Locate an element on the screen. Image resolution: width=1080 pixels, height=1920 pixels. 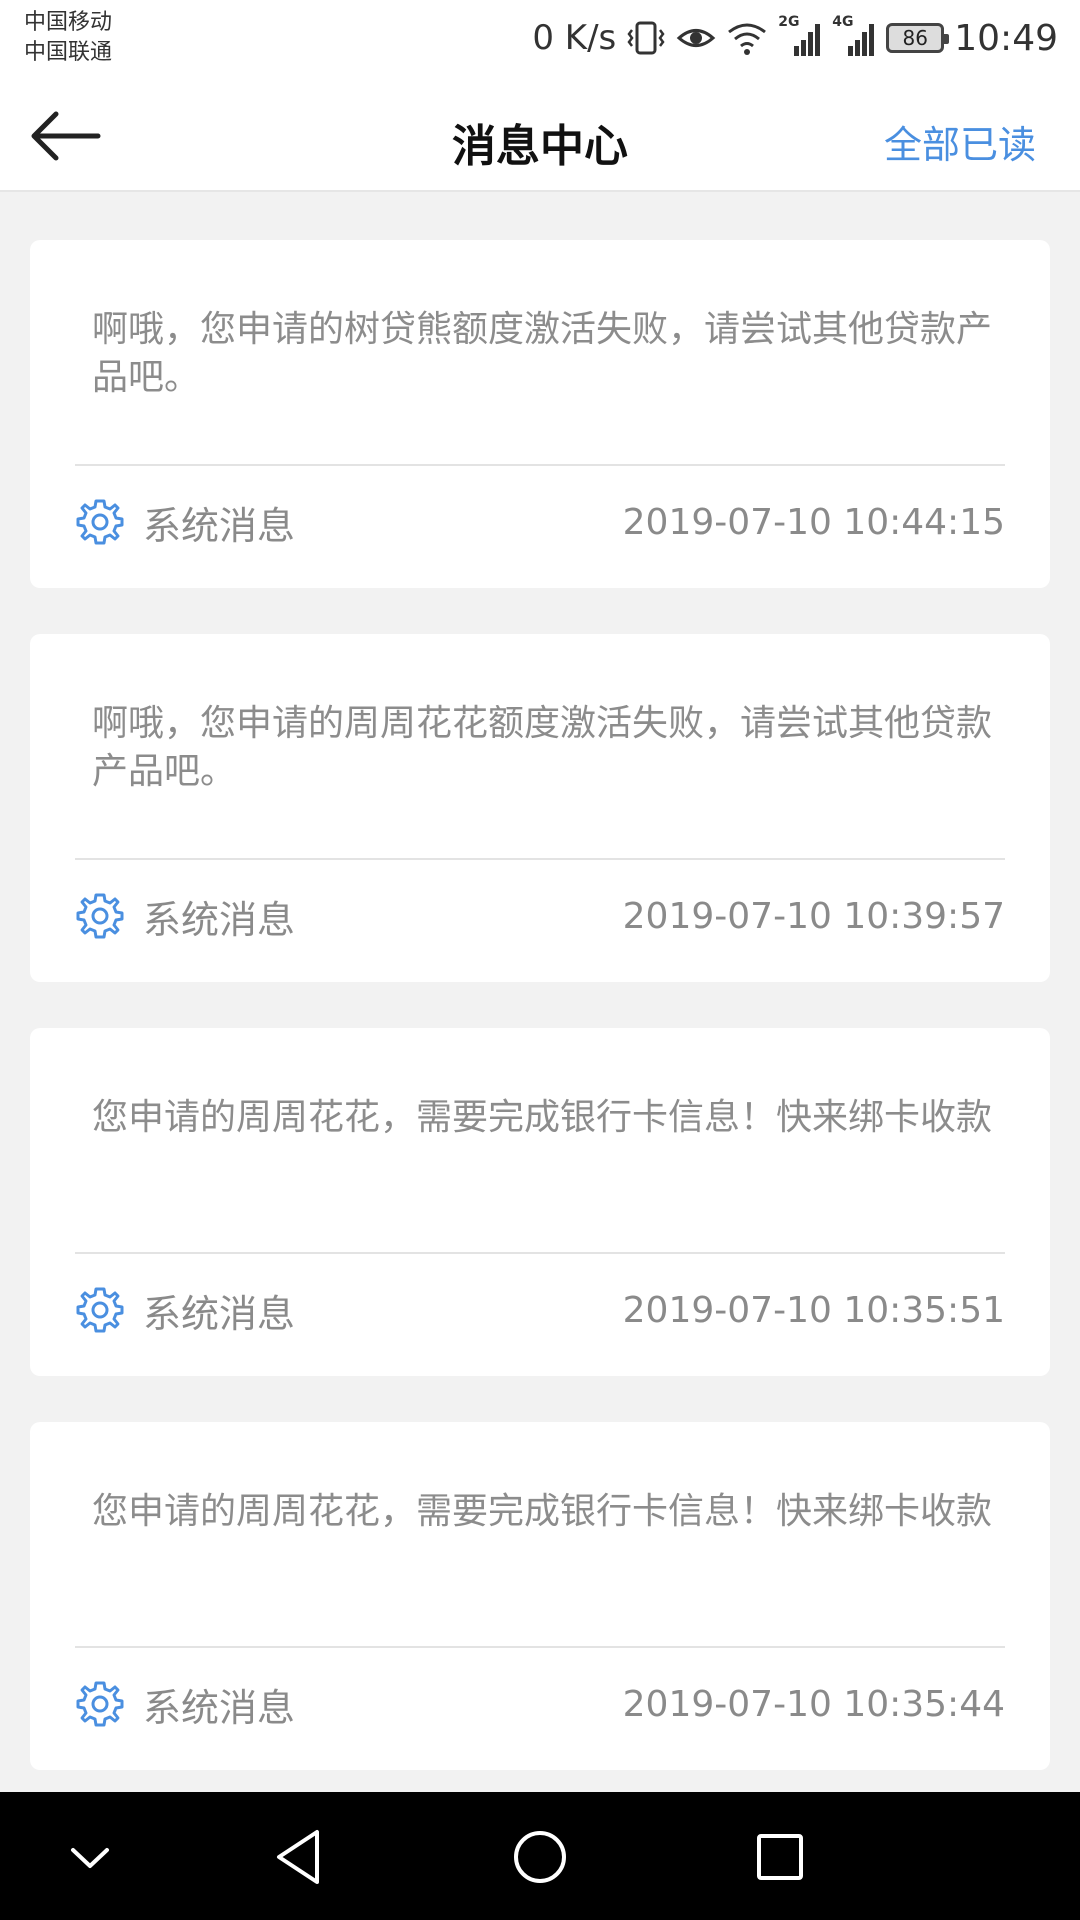
hide-nav-button is located at coordinates (90, 1857).